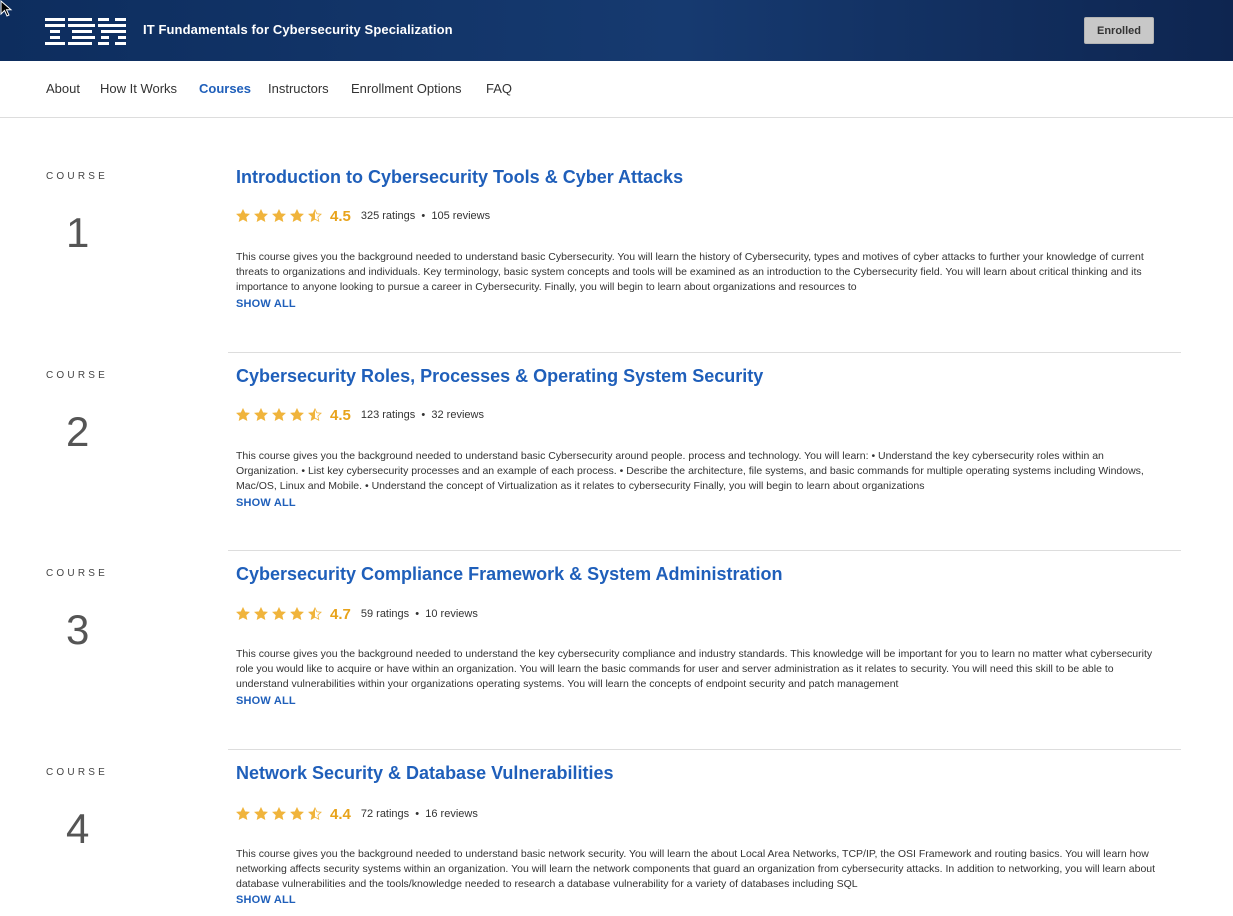 The image size is (1233, 916). Describe the element at coordinates (340, 614) in the screenshot. I see `rating-value: 4.7` at that location.